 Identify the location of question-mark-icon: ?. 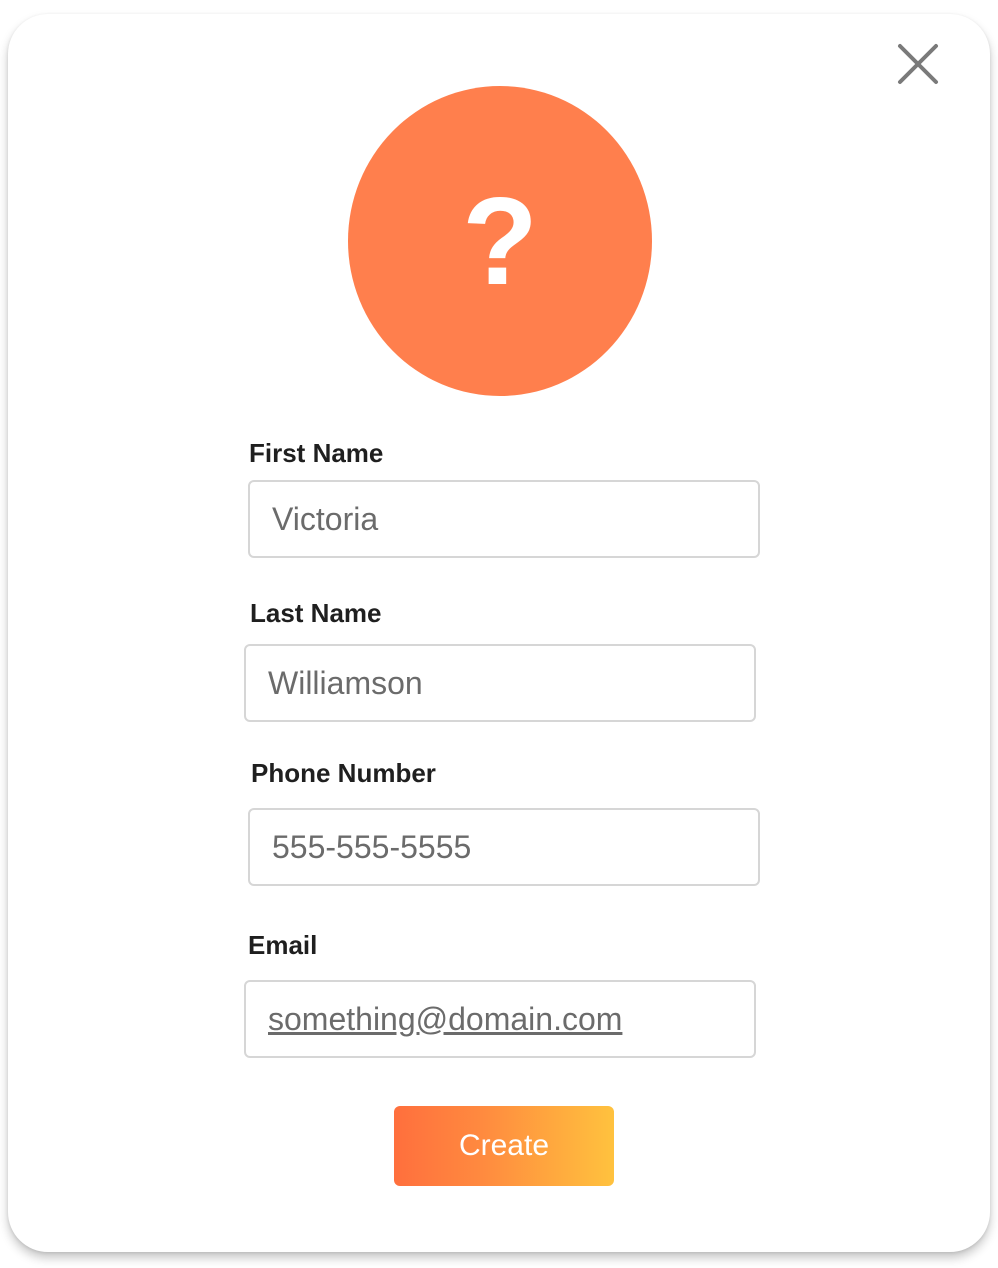
(500, 242).